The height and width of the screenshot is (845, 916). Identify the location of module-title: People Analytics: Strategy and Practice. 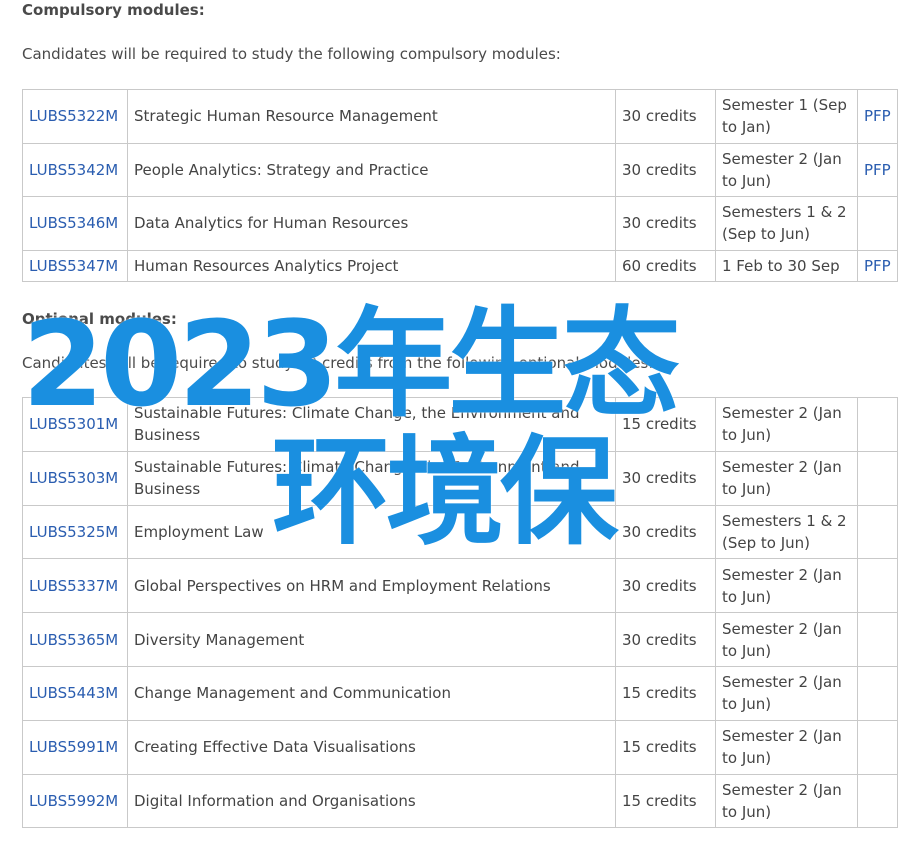
(371, 169).